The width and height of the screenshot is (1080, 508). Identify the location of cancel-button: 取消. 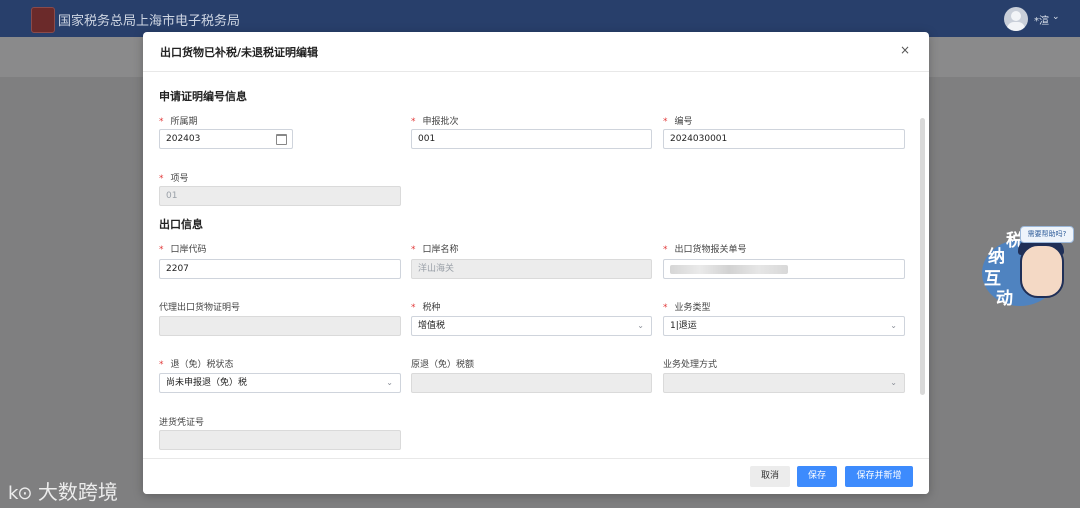
(770, 476).